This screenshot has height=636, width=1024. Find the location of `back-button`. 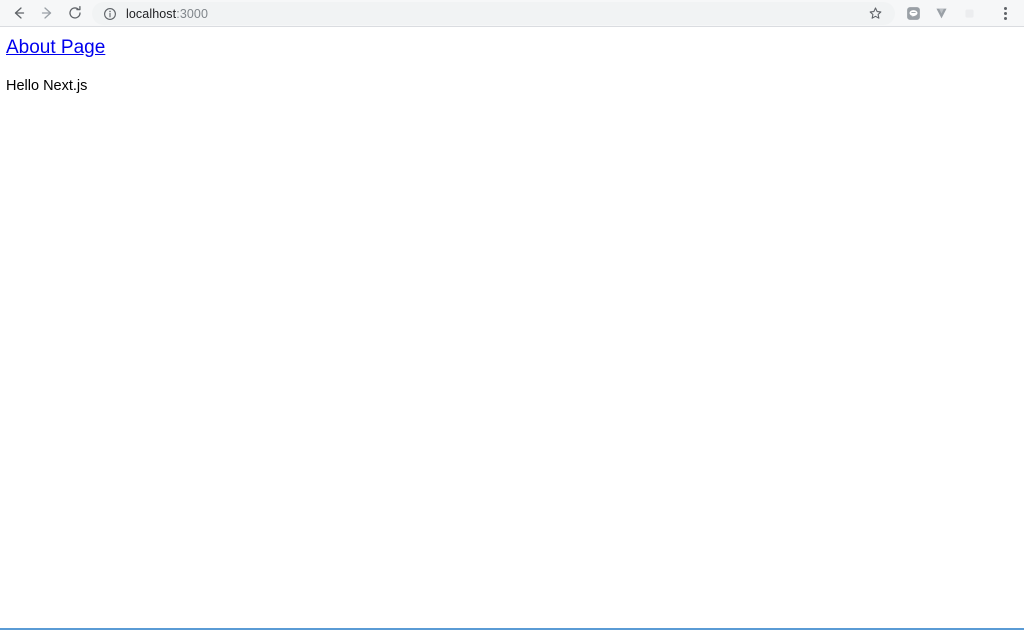

back-button is located at coordinates (19, 13).